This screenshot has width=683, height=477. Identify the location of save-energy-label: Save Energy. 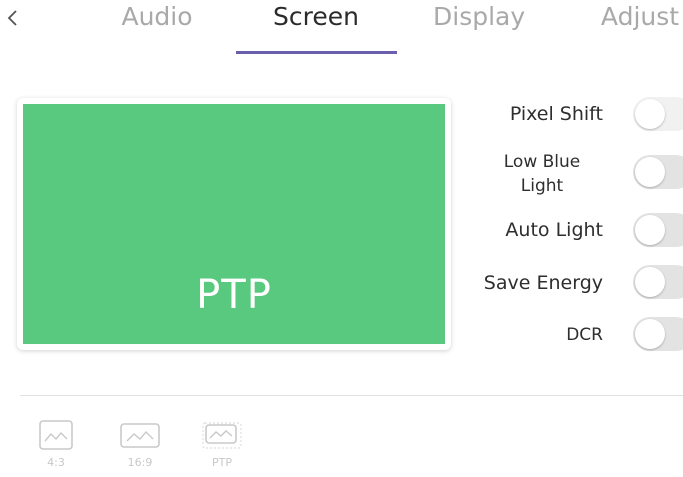
(543, 283).